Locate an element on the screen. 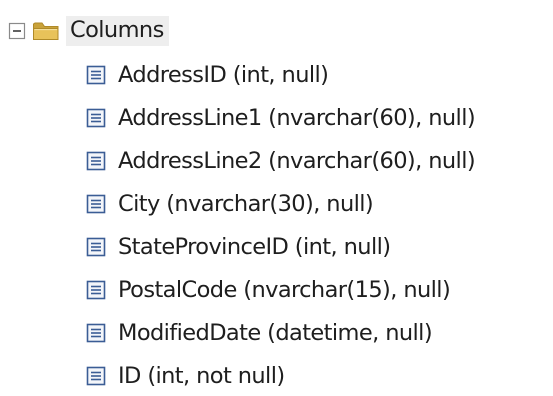  tree-item-column: PostalCode (nvarchar(15), null) is located at coordinates (268, 290).